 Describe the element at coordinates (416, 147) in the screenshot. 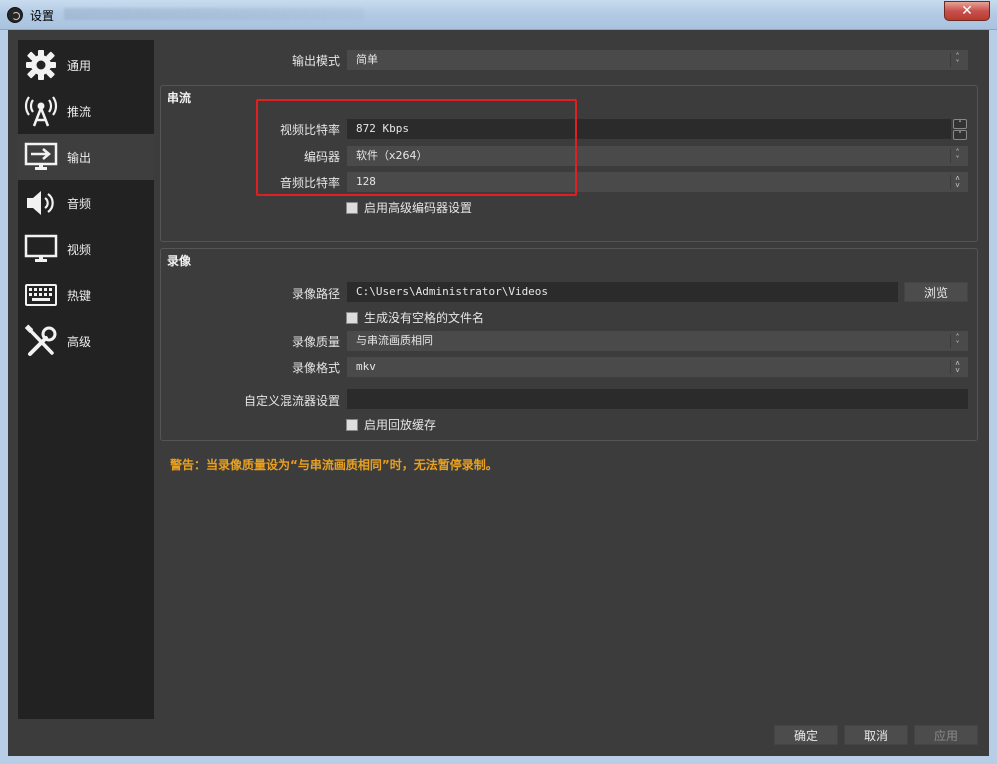

I see `red-highlight-annotation` at that location.